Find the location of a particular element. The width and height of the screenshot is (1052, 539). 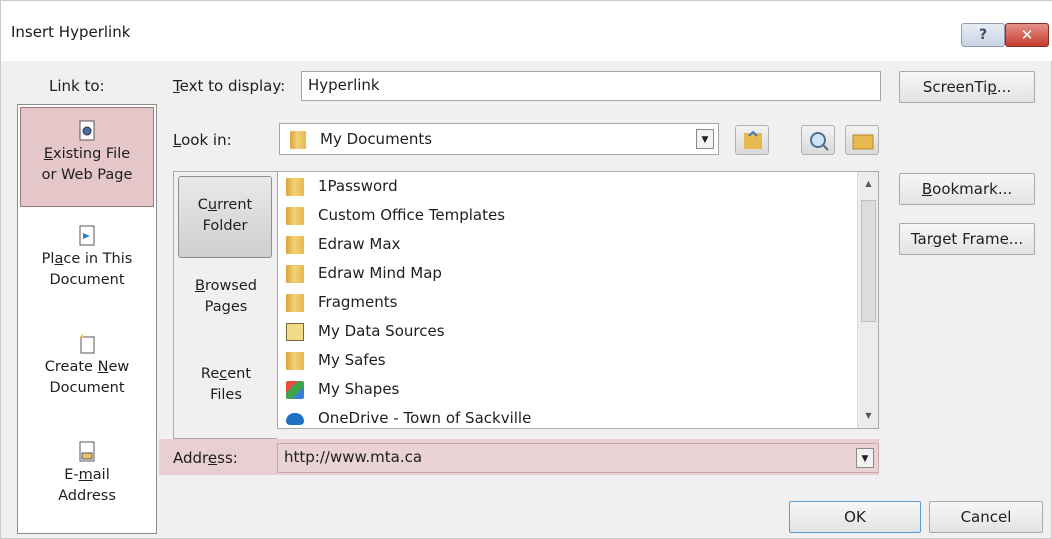

existing-file-icon is located at coordinates (87, 130).